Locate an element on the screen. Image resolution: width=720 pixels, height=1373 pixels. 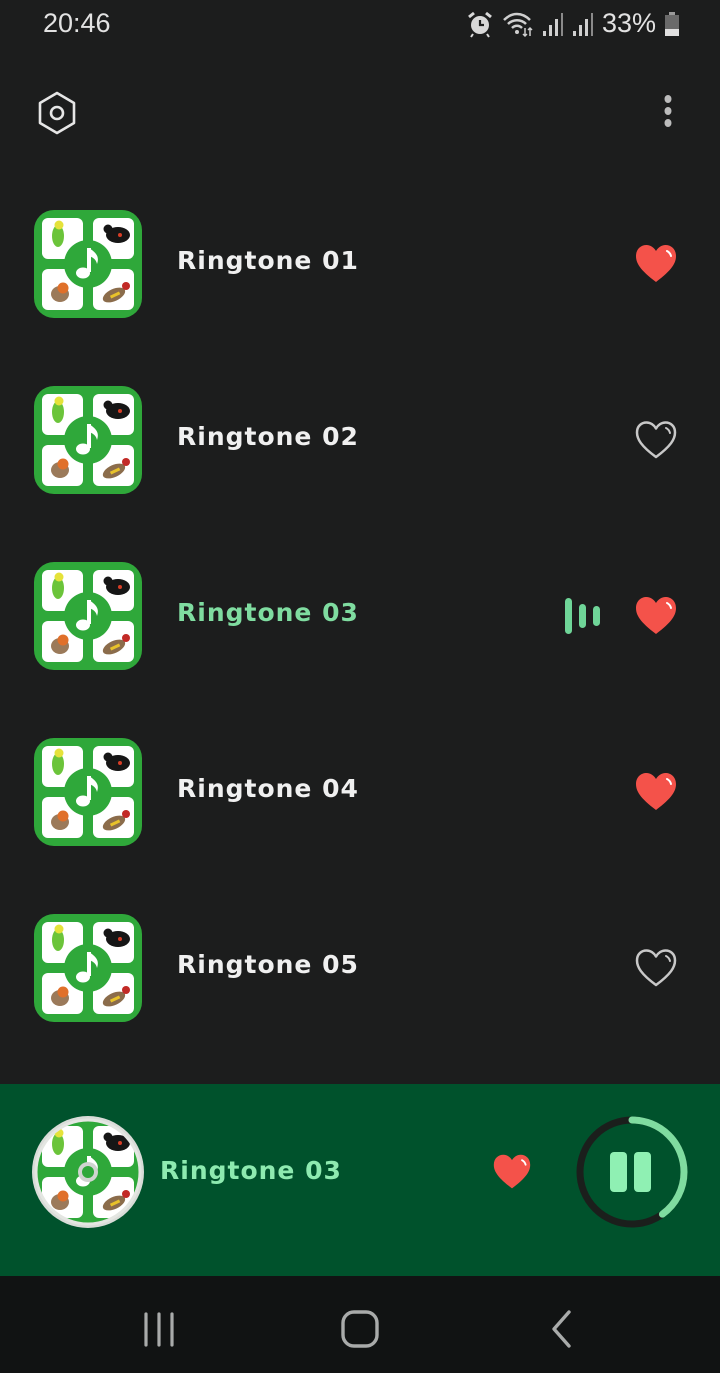
more-options-button is located at coordinates (668, 114).